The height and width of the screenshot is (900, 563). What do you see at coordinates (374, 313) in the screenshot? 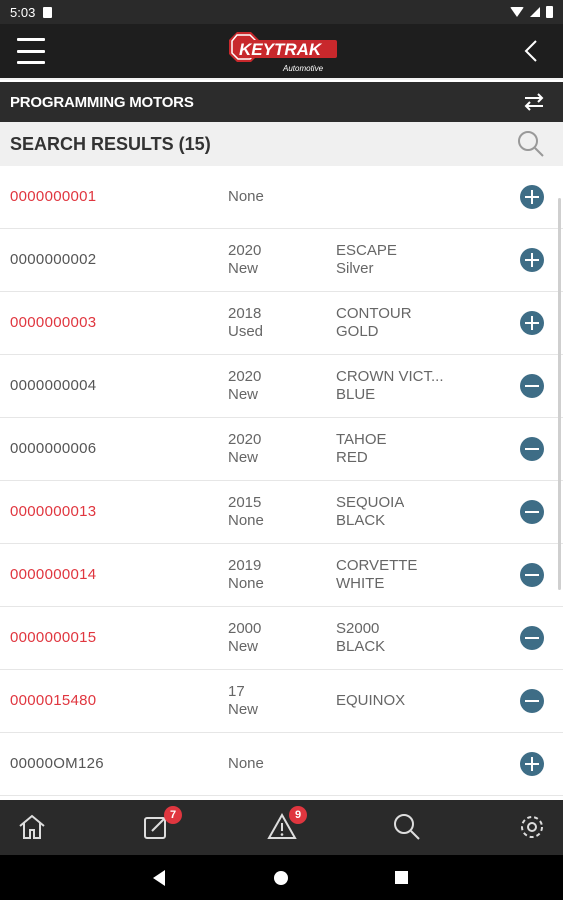
I see `result-model: CONTOUR` at bounding box center [374, 313].